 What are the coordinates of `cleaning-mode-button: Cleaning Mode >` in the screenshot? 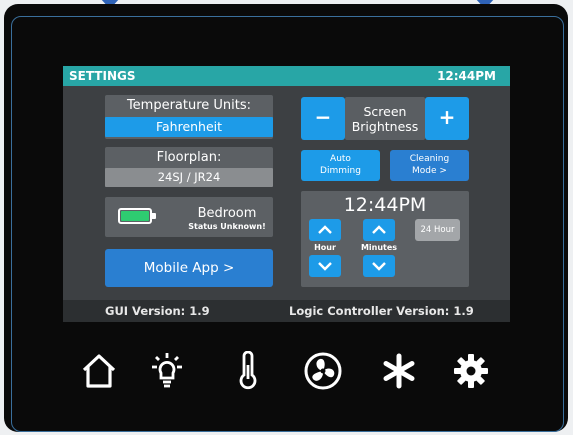 It's located at (429, 165).